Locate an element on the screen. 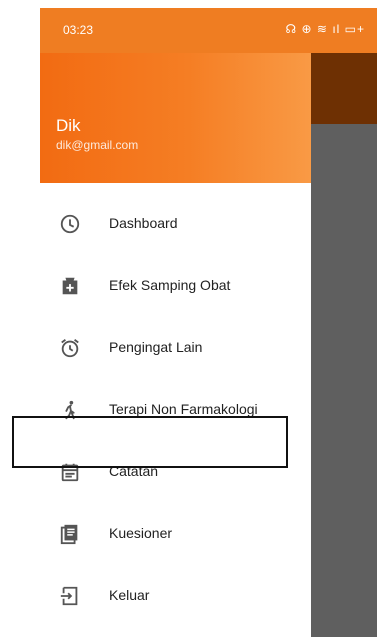 This screenshot has width=378, height=637. menu-item-label: Catatan is located at coordinates (134, 471).